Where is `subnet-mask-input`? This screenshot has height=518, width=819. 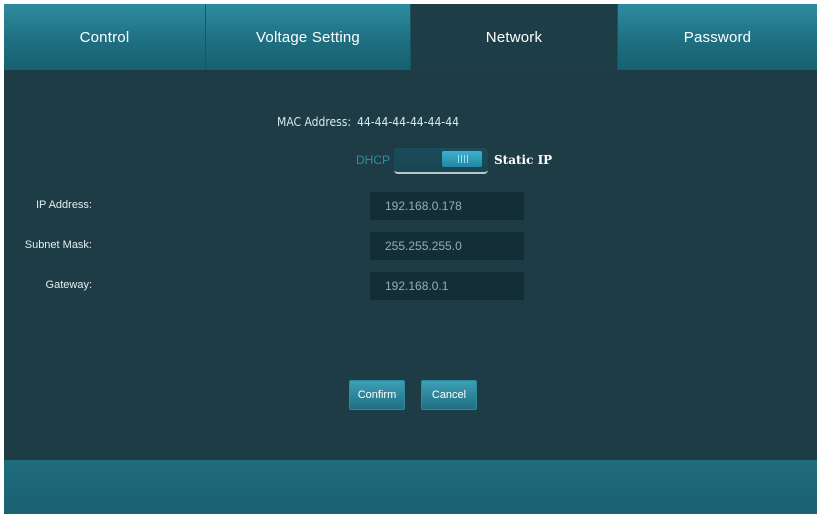
subnet-mask-input is located at coordinates (447, 246).